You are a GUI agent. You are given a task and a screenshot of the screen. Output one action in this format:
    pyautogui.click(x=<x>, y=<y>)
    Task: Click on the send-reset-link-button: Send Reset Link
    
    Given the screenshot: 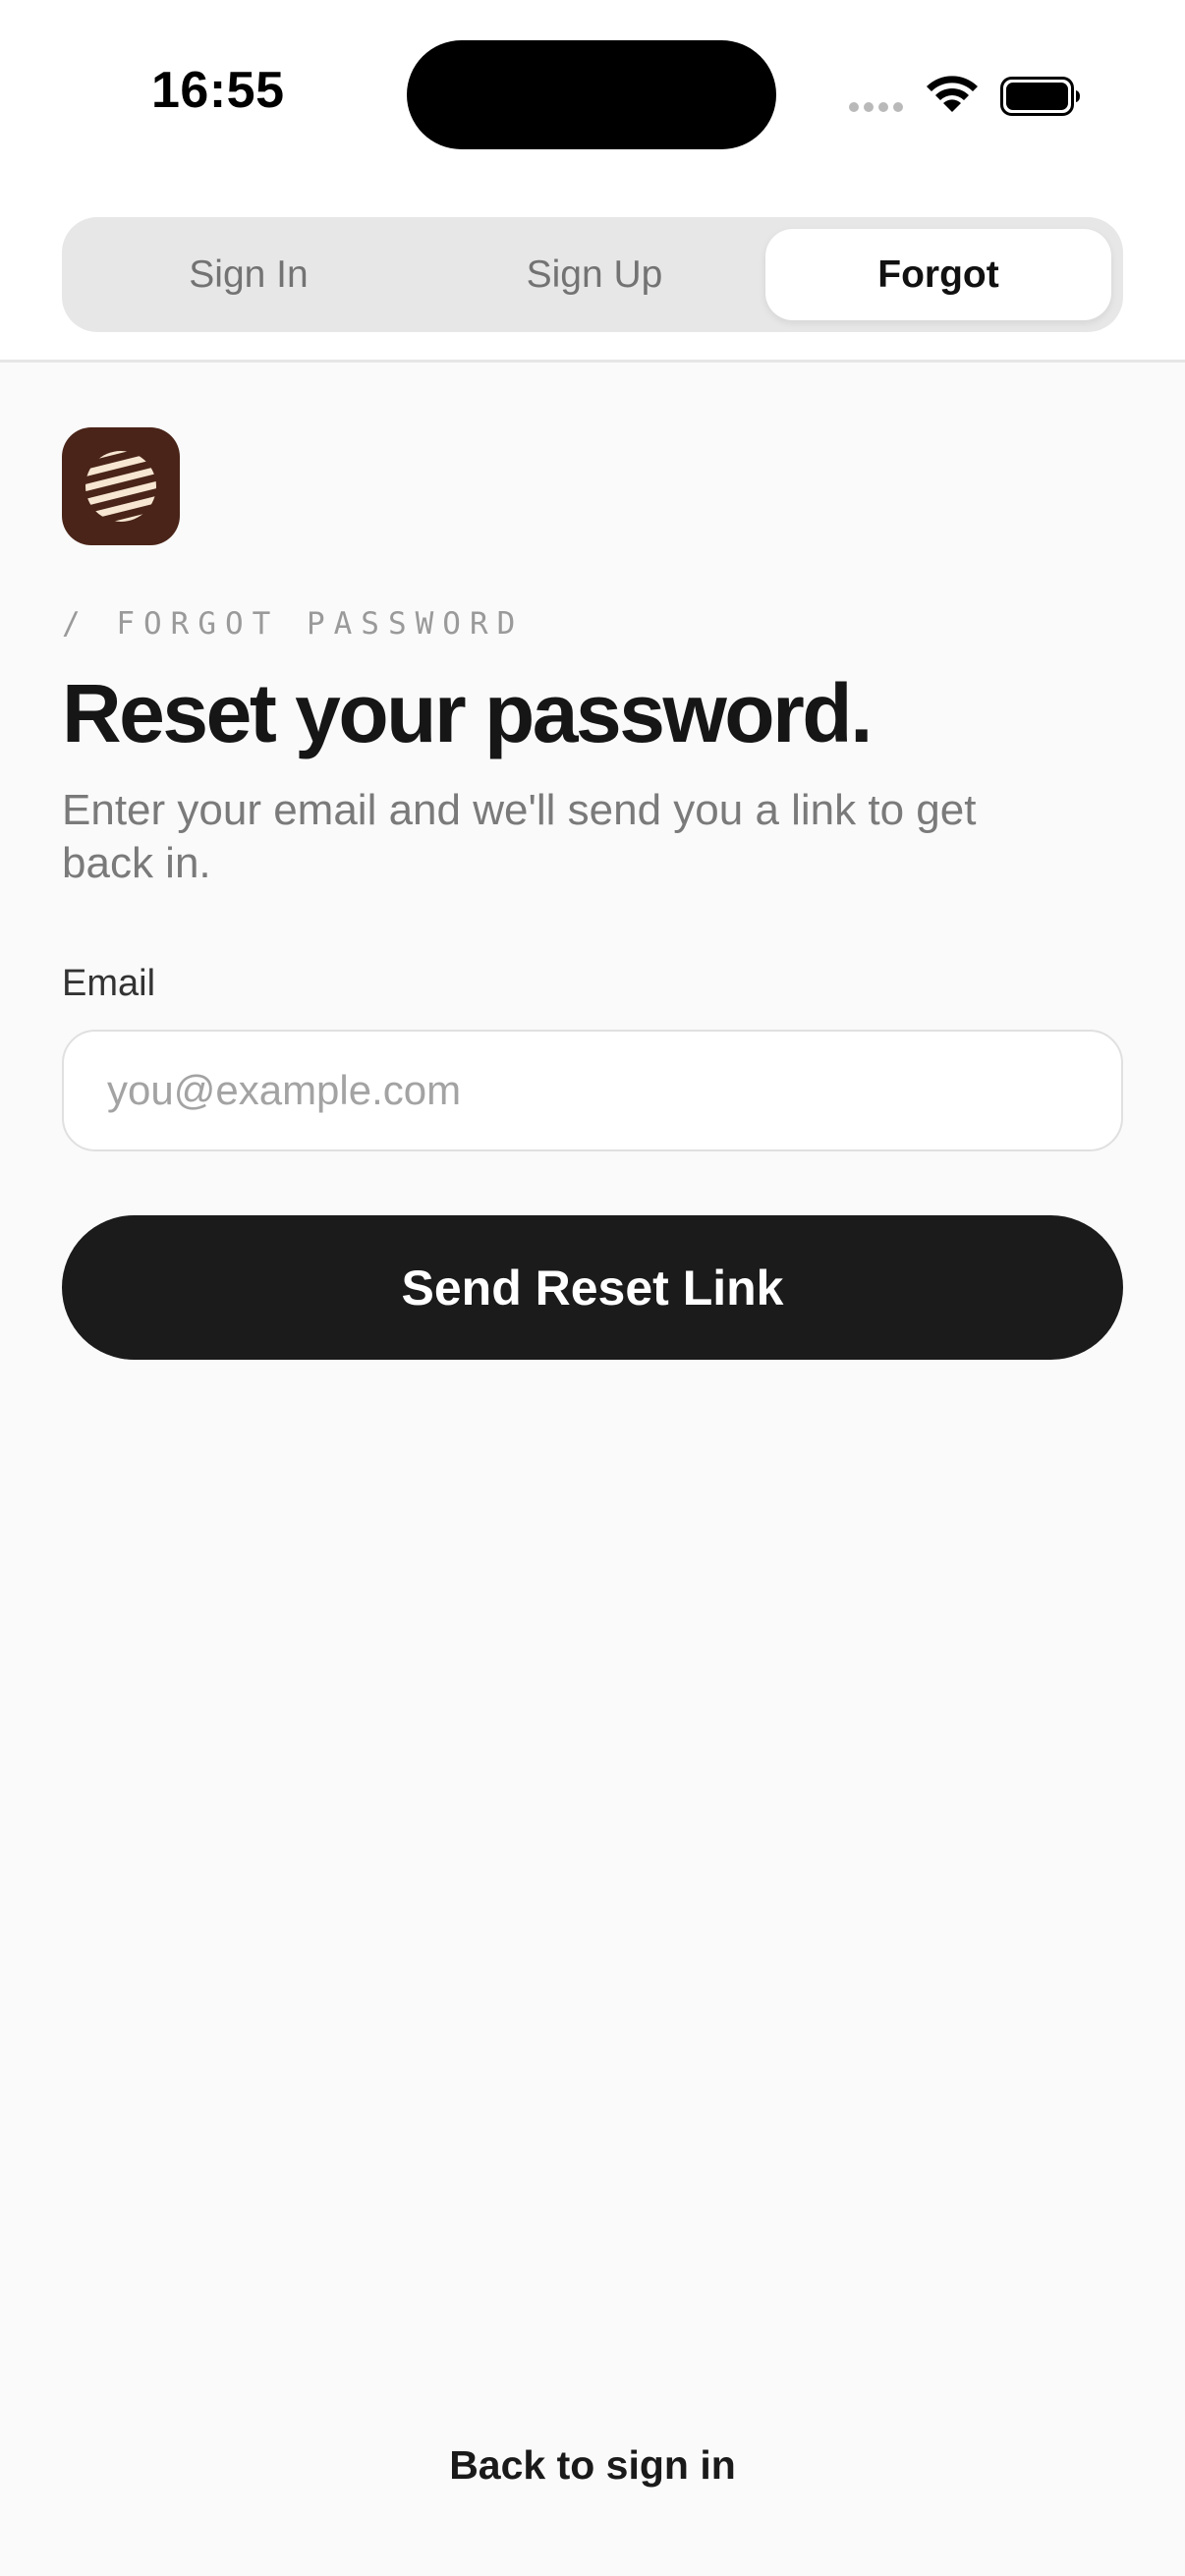 What is the action you would take?
    pyautogui.click(x=592, y=1287)
    